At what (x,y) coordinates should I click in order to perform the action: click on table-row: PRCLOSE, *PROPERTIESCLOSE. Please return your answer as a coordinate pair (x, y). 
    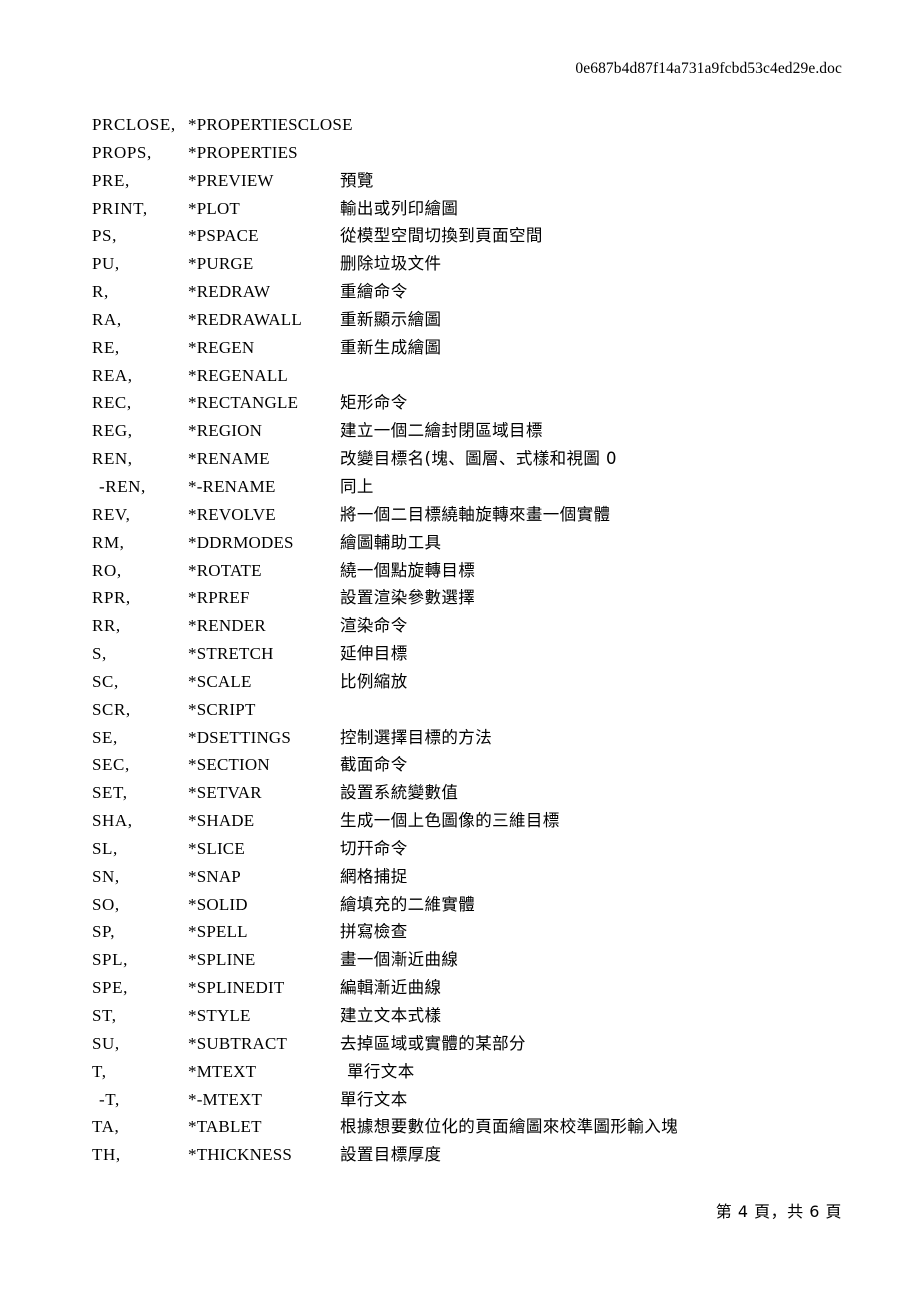
    Looking at the image, I should click on (472, 125).